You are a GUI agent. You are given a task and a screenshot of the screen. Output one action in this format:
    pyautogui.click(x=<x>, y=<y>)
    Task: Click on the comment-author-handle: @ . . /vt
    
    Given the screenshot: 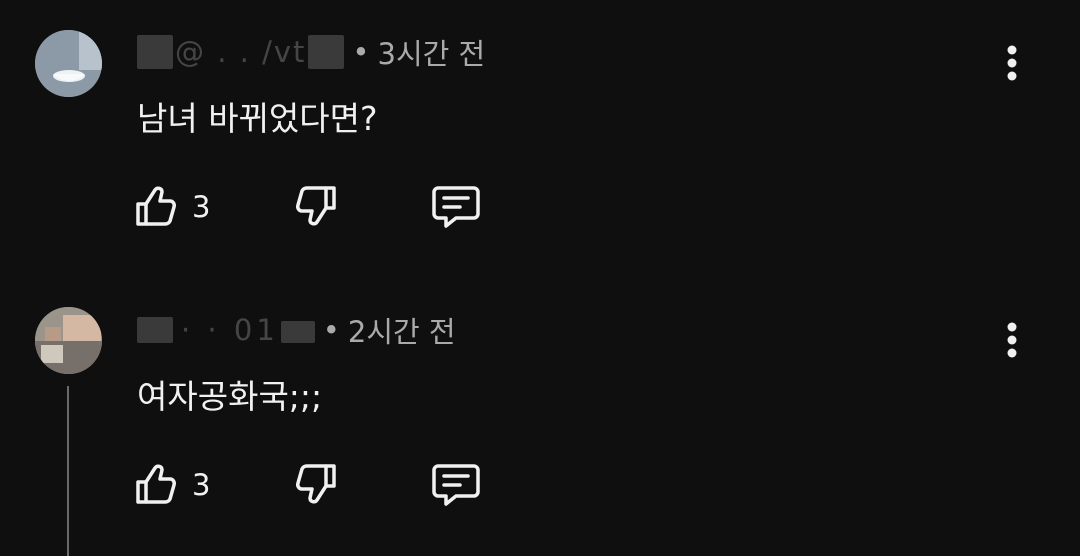 What is the action you would take?
    pyautogui.click(x=240, y=52)
    